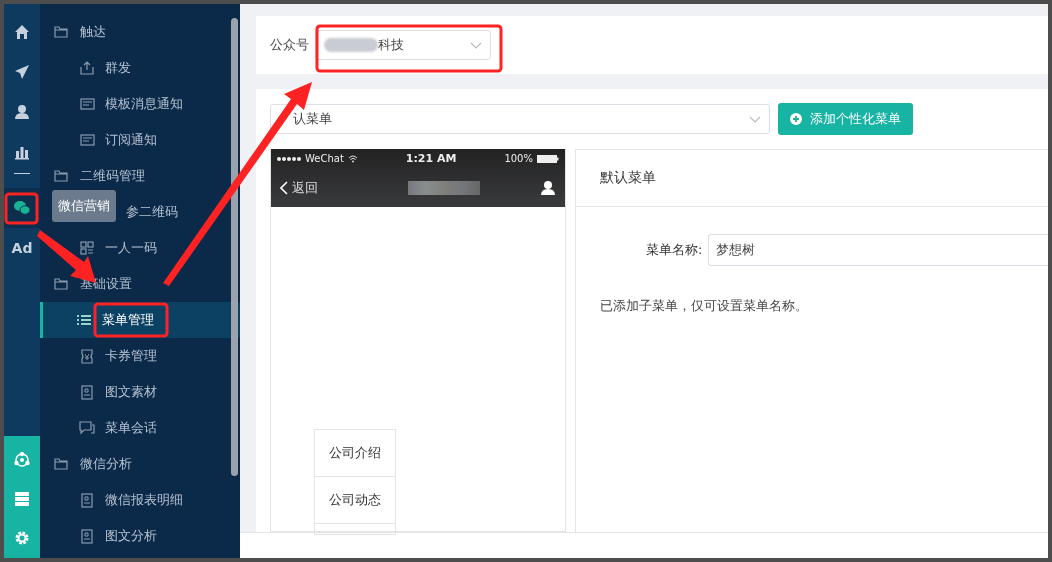 This screenshot has height=562, width=1052. Describe the element at coordinates (140, 536) in the screenshot. I see `sidebar-item: 图文分析` at that location.